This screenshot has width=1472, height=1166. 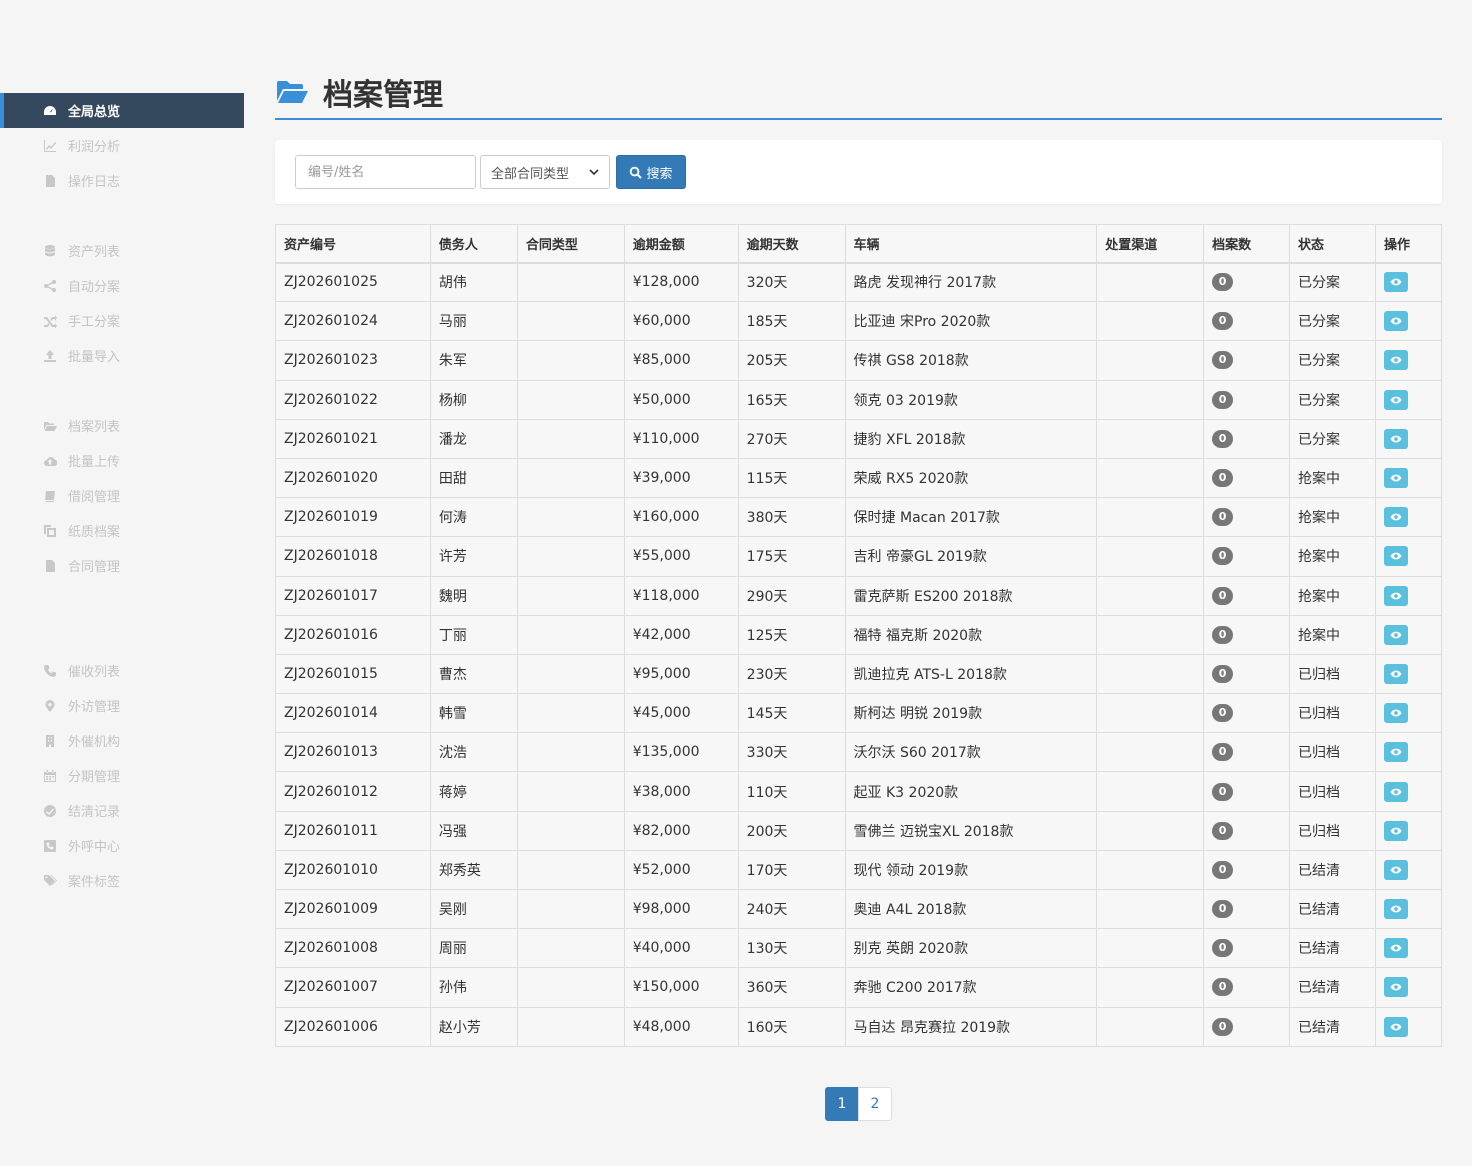 I want to click on column-header: 合同类型, so click(x=570, y=244).